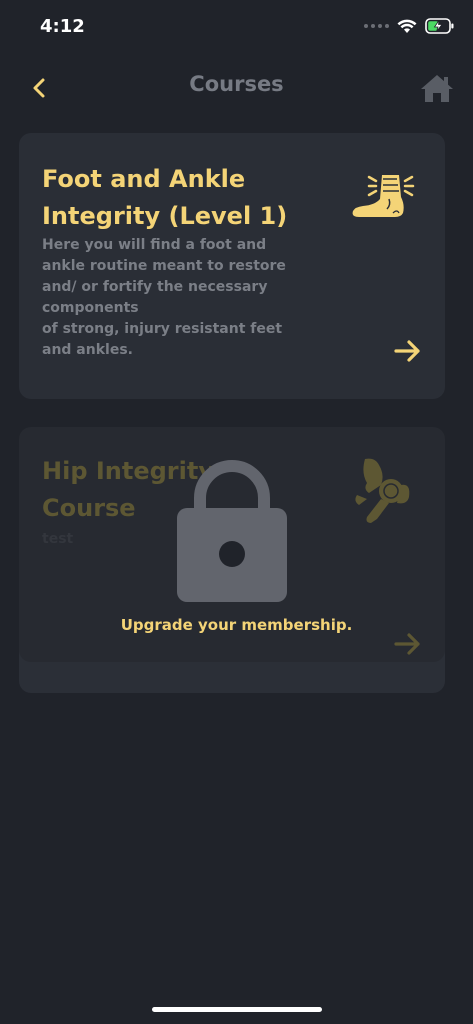 The image size is (473, 1024). What do you see at coordinates (58, 539) in the screenshot?
I see `course-description: test` at bounding box center [58, 539].